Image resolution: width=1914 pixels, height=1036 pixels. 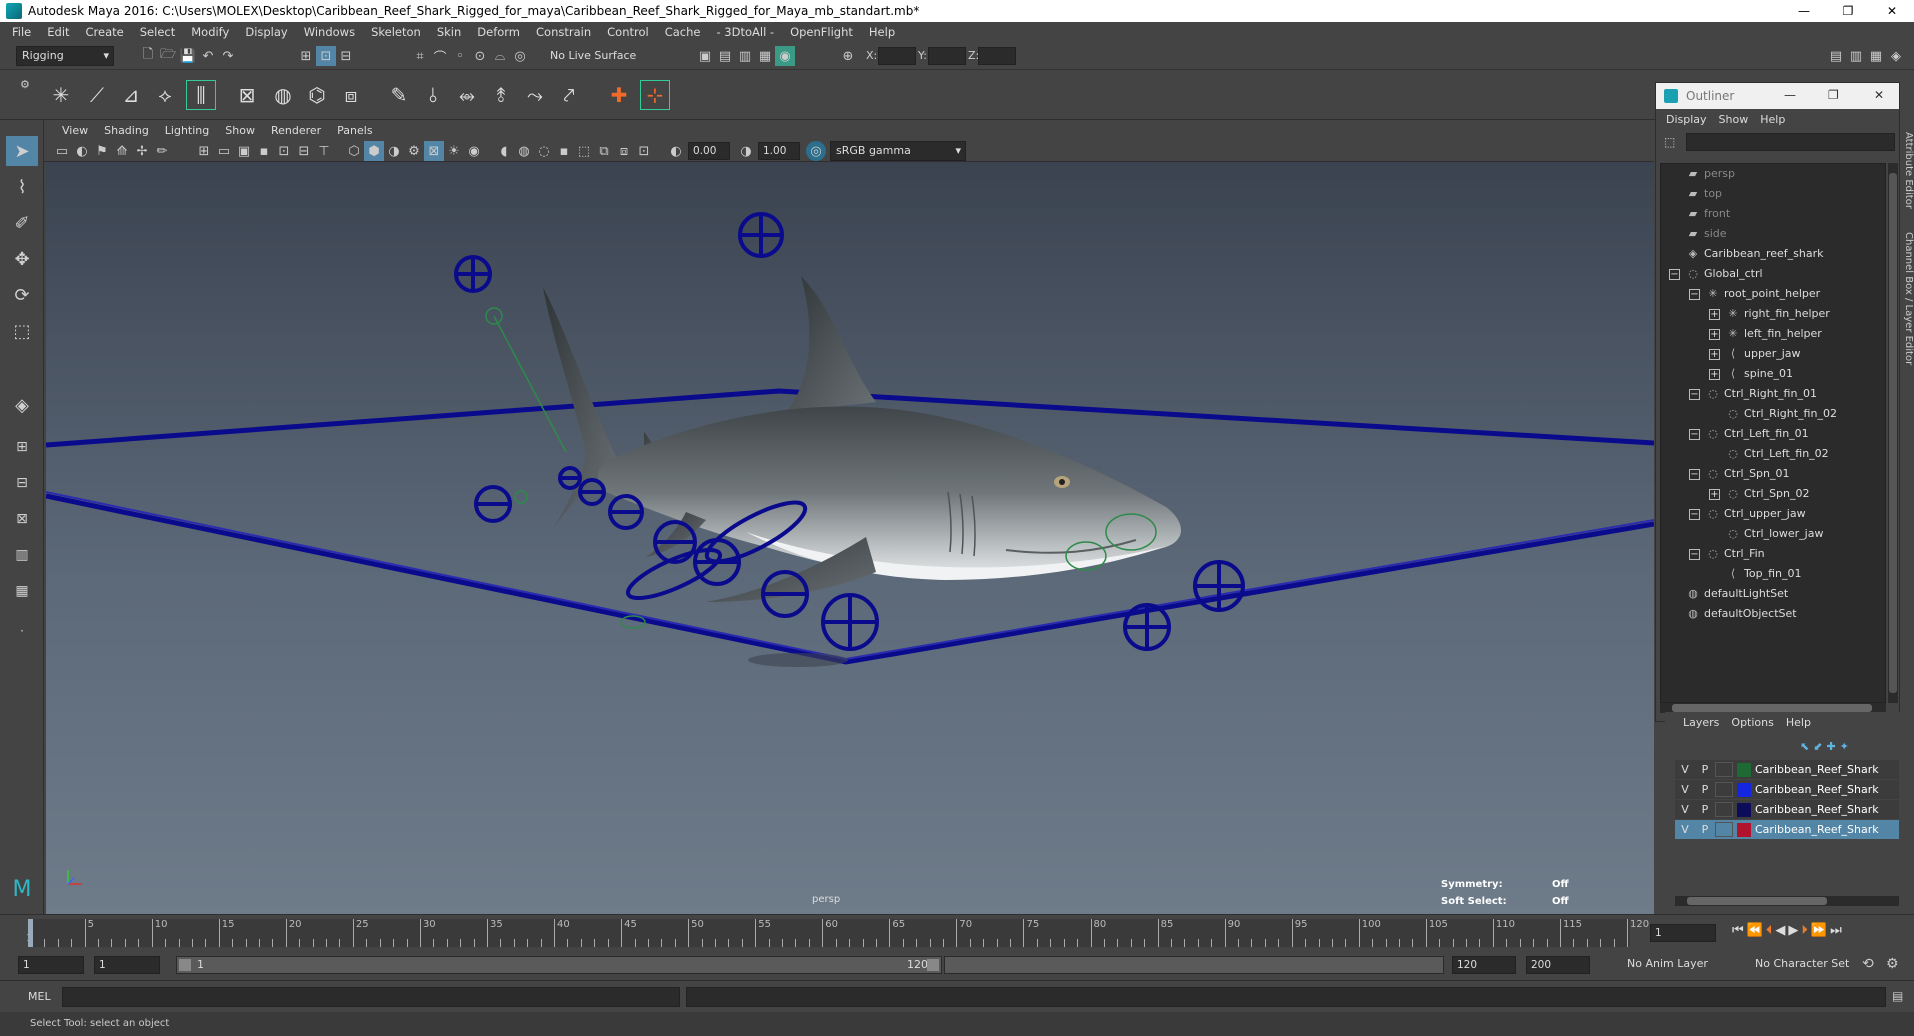 What do you see at coordinates (224, 151) in the screenshot?
I see `film-gate-icon: ▭` at bounding box center [224, 151].